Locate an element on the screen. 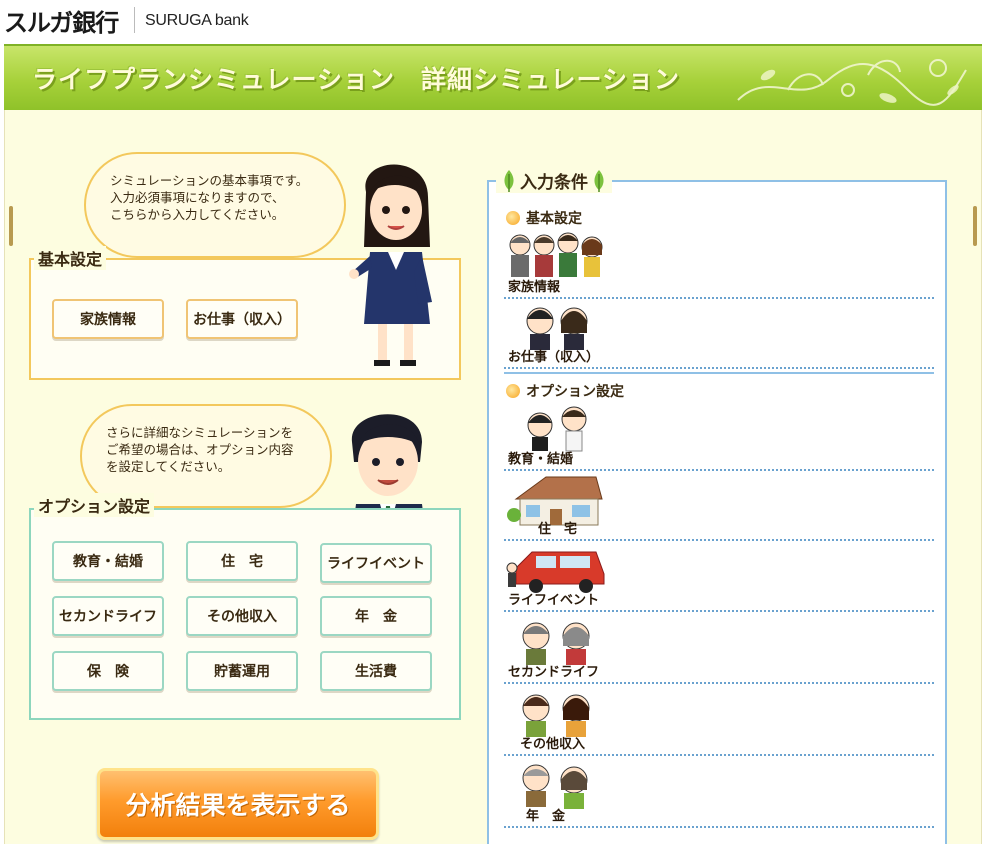 This screenshot has width=986, height=844. bubble-text-line: さらに詳細なシミュレーションを is located at coordinates (200, 432).